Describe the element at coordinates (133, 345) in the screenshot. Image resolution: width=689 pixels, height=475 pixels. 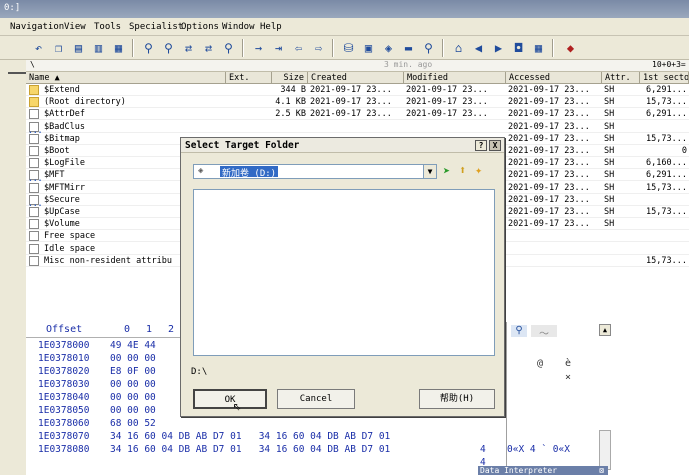
I see `hex-bytes: 49 4E 44` at that location.